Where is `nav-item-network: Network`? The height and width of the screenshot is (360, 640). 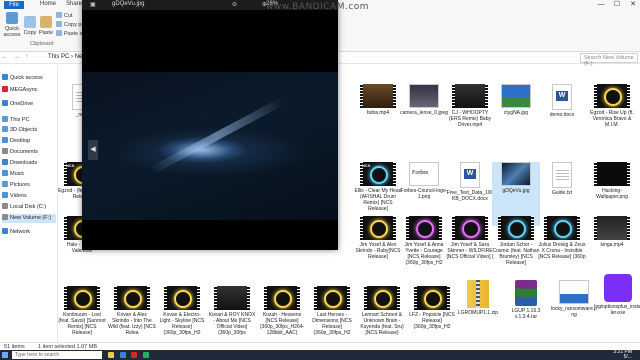 nav-item-network: Network is located at coordinates (29, 232).